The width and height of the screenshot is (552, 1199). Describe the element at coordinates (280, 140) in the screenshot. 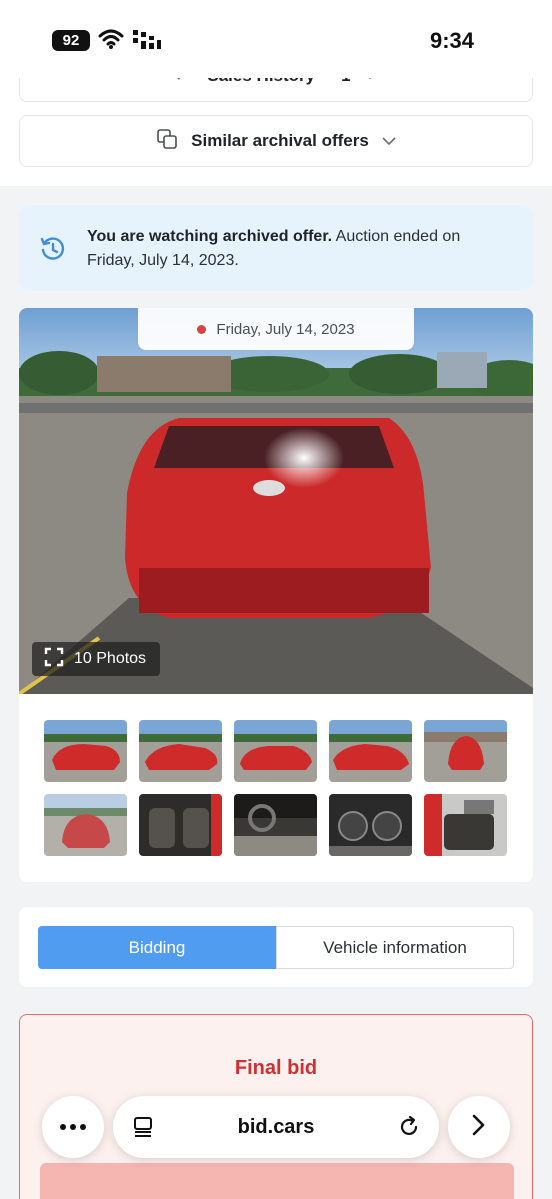

I see `similar-offers-label: Similar archival offers` at that location.